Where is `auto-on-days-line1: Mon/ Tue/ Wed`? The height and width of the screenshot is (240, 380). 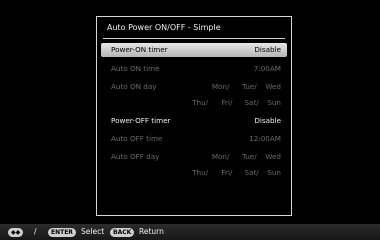
auto-on-days-line1: Mon/ Tue/ Wed is located at coordinates (242, 87).